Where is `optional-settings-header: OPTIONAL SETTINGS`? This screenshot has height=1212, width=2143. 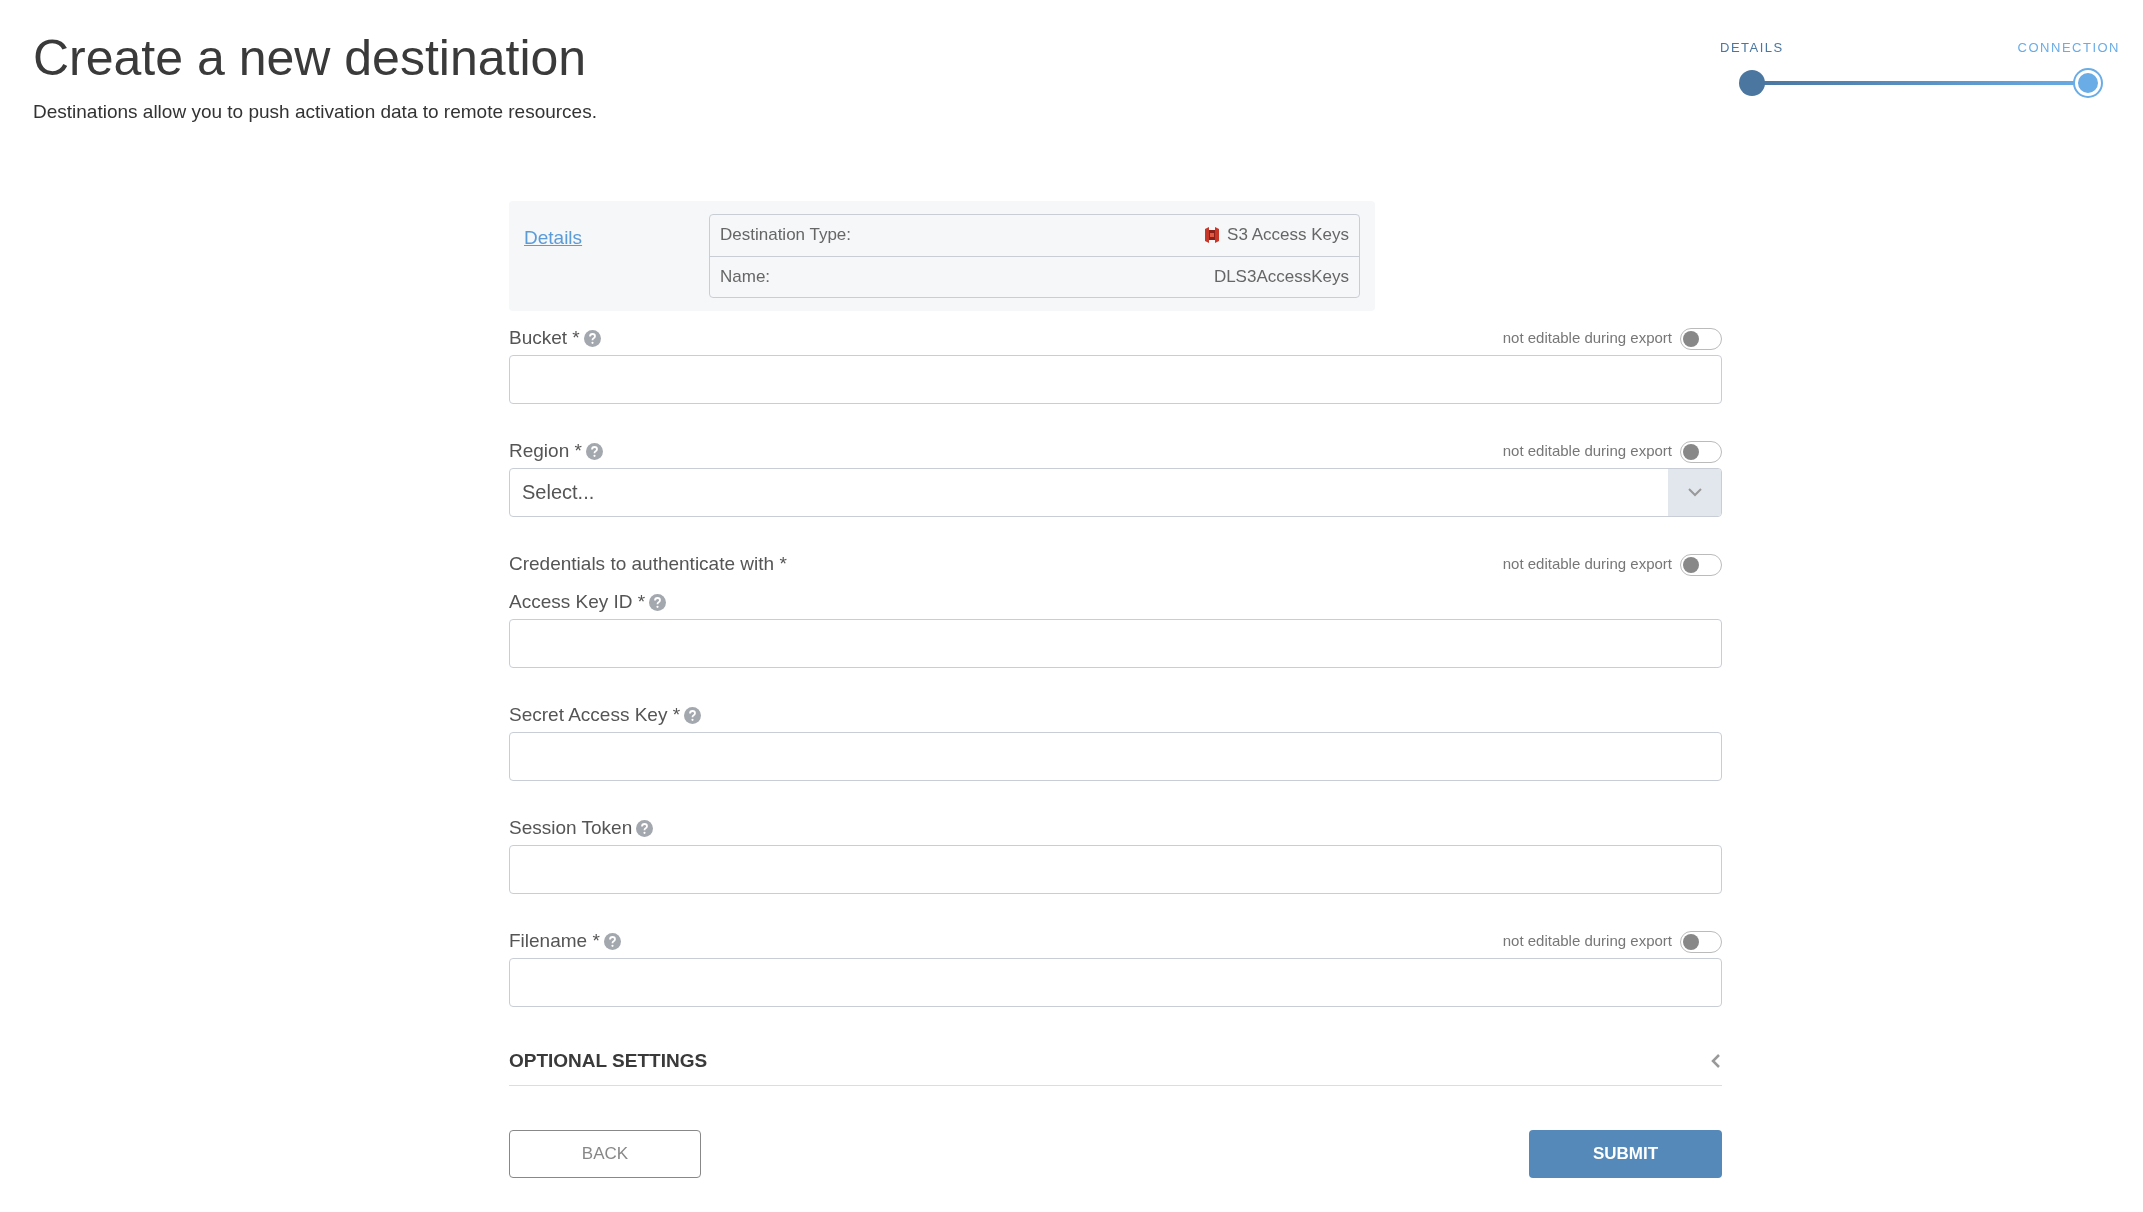
optional-settings-header: OPTIONAL SETTINGS is located at coordinates (1115, 1066).